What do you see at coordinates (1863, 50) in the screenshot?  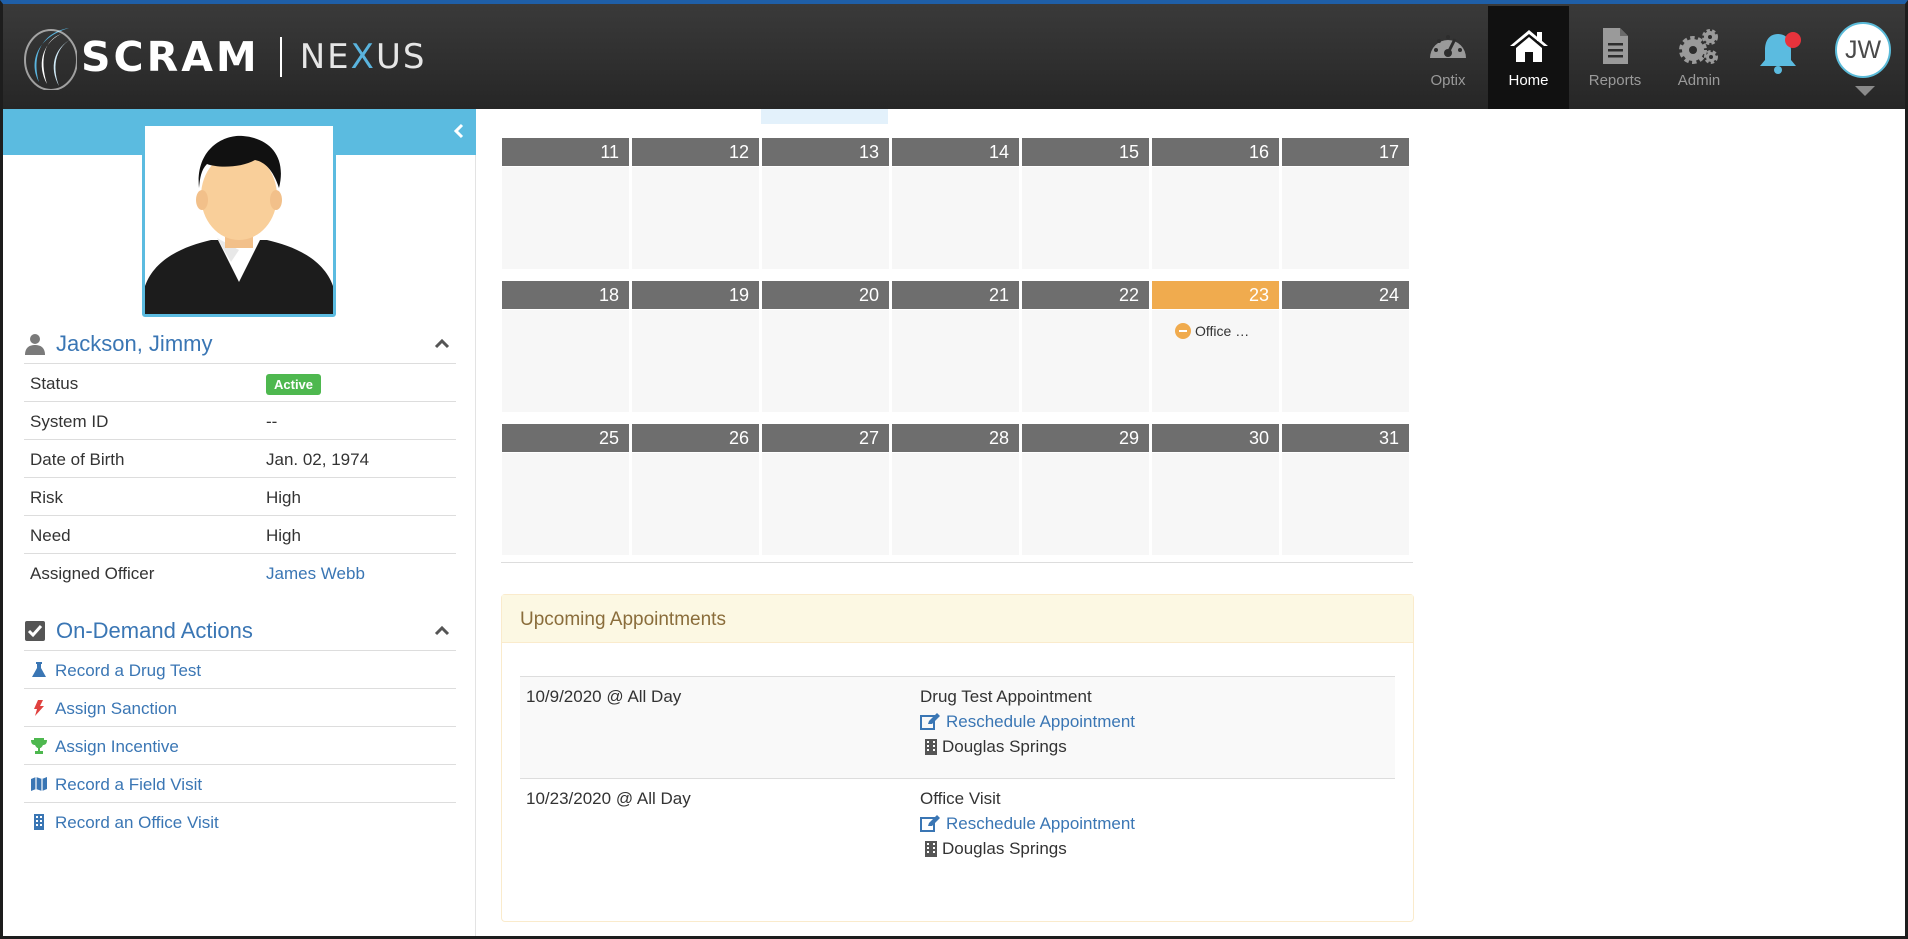 I see `user-avatar: JW` at bounding box center [1863, 50].